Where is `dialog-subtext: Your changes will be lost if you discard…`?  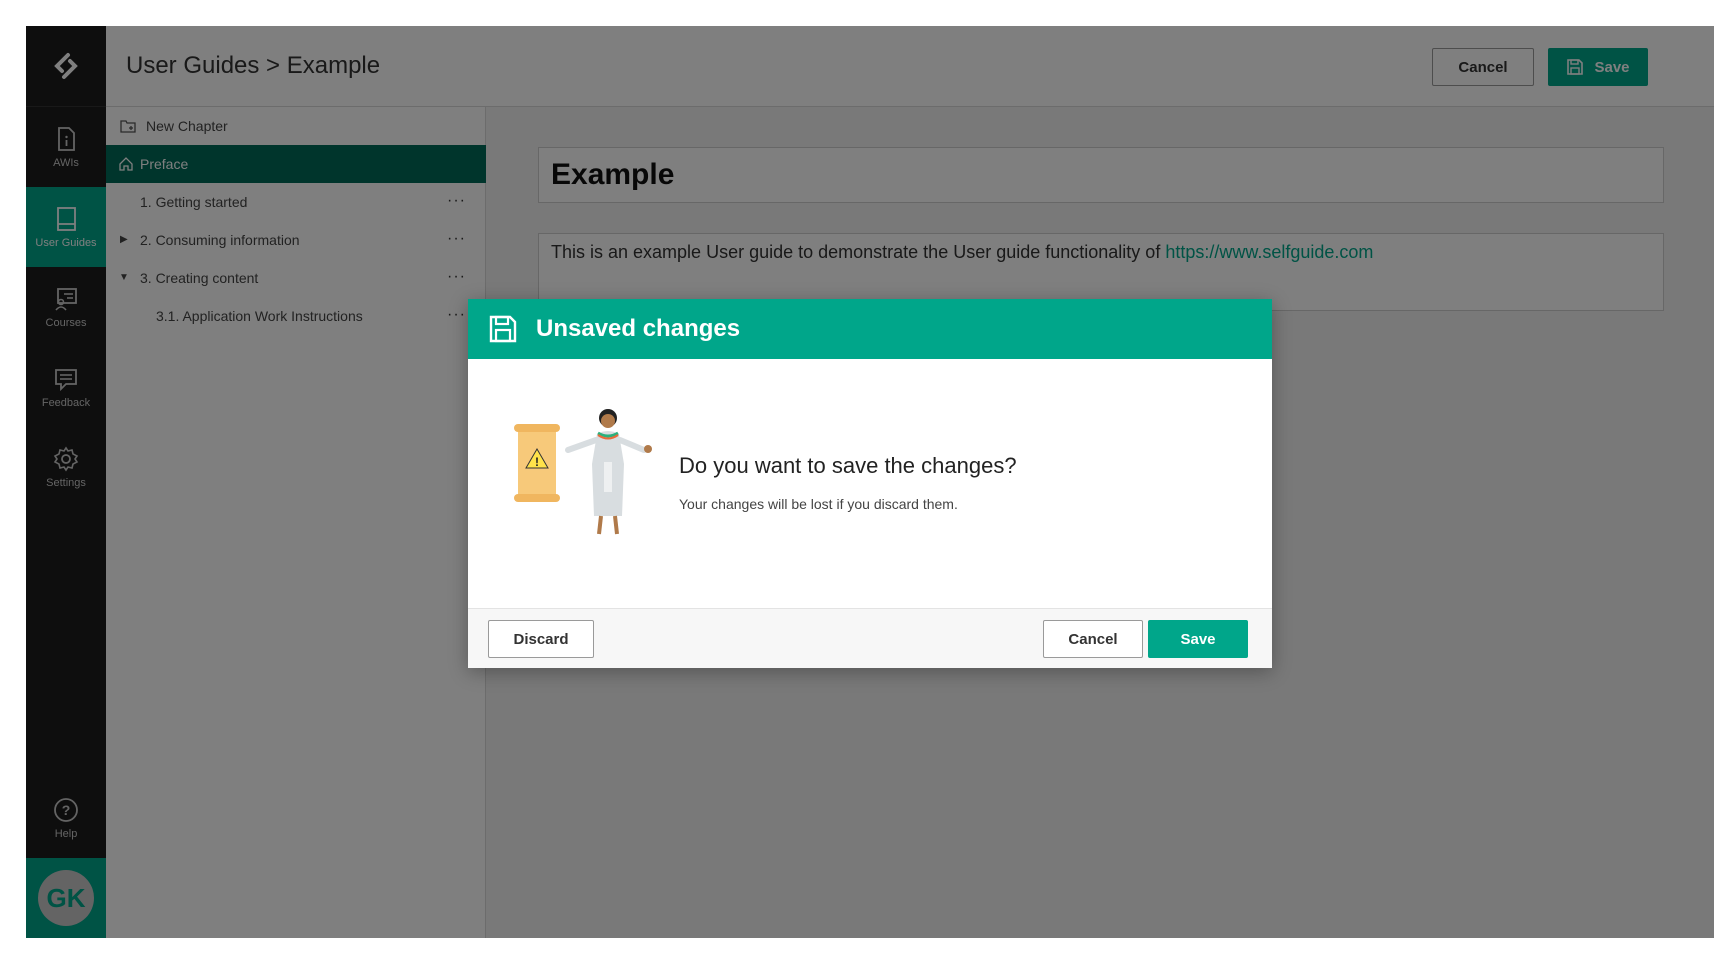
dialog-subtext: Your changes will be lost if you discard… is located at coordinates (818, 504).